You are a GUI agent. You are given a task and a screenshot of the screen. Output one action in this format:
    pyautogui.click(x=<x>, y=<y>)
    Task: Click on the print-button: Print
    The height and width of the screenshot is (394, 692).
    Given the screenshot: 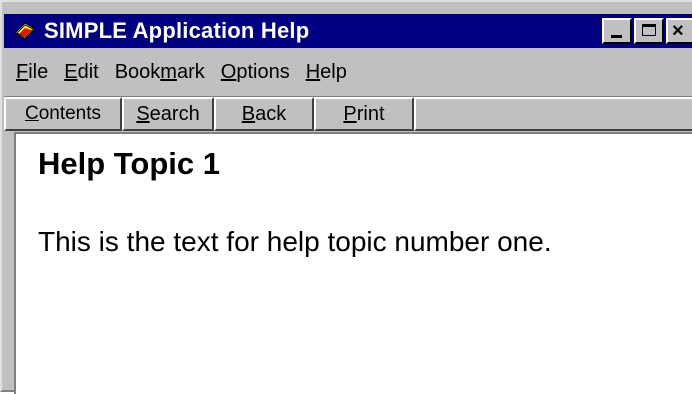 What is the action you would take?
    pyautogui.click(x=364, y=114)
    